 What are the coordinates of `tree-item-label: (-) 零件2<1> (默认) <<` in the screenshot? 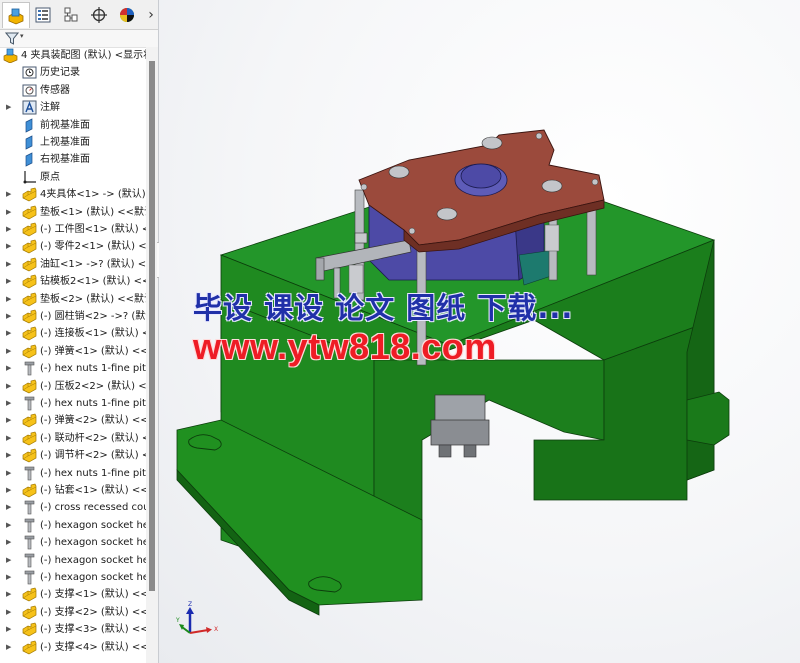 It's located at (93, 247).